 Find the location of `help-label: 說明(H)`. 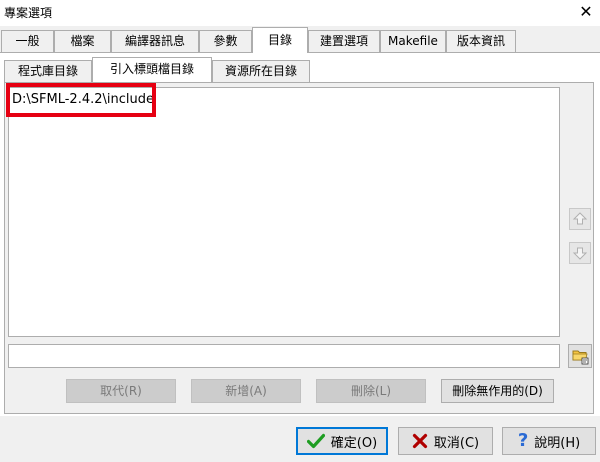

help-label: 說明(H) is located at coordinates (557, 443).